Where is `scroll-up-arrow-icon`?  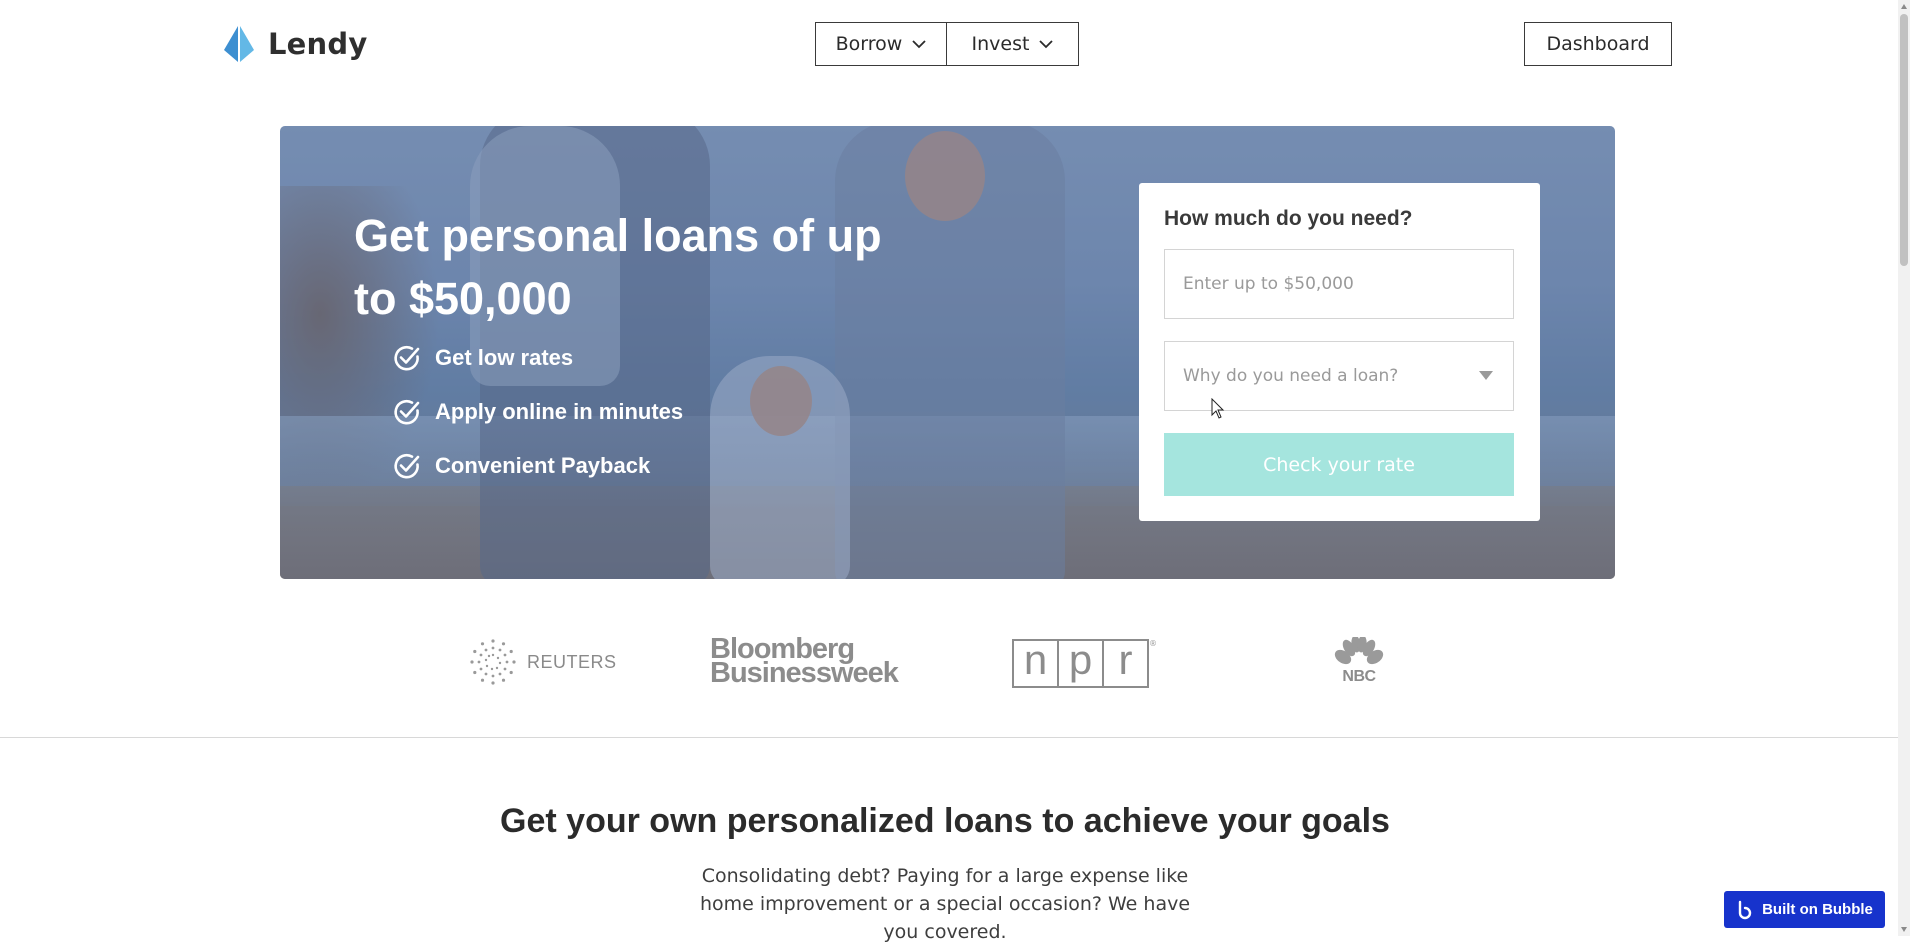 scroll-up-arrow-icon is located at coordinates (1904, 7).